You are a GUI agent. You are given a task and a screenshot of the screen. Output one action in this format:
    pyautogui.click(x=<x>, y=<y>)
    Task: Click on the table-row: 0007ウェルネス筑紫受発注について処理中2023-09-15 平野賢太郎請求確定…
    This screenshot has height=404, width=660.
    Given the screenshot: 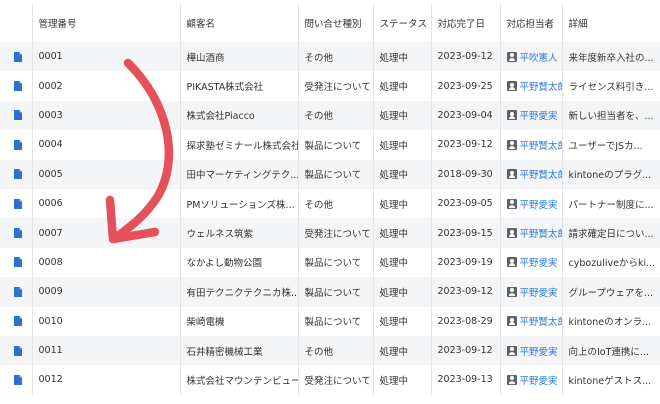 What is the action you would take?
    pyautogui.click(x=330, y=233)
    